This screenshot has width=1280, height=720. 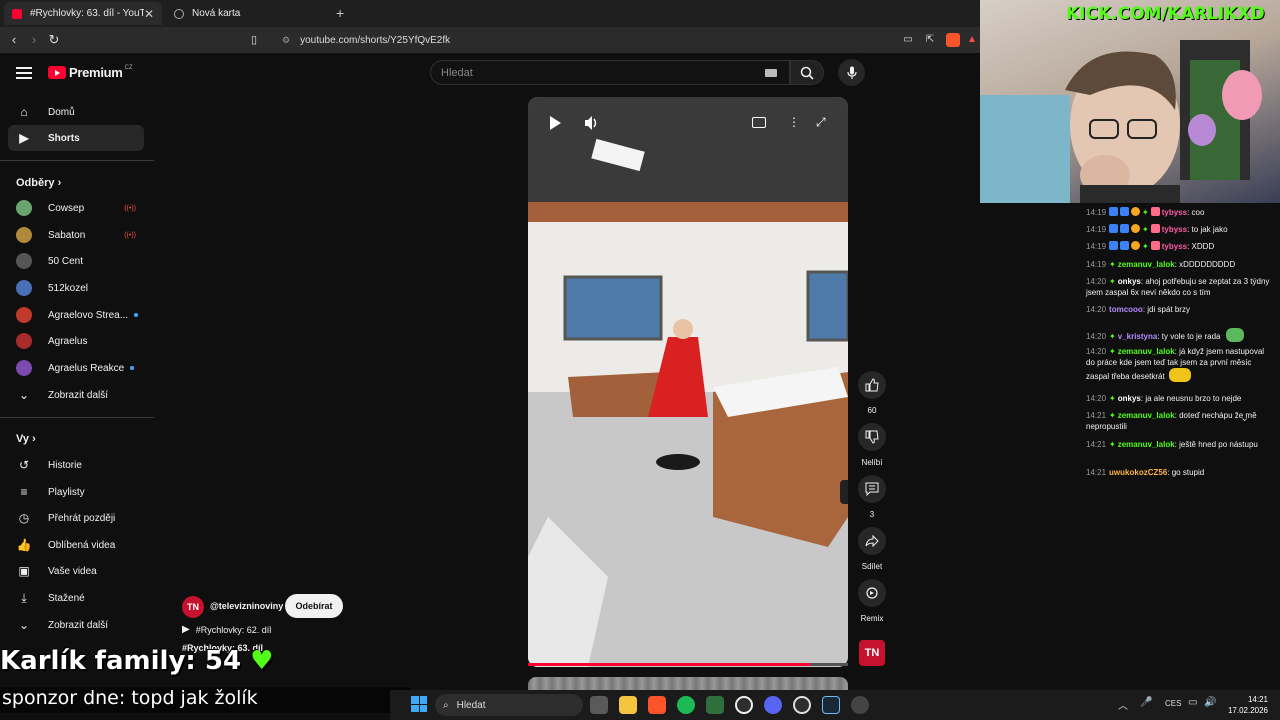 I want to click on tab-youtube: #Rychlovky: 63. díl - YouTube ✕, so click(x=83, y=13).